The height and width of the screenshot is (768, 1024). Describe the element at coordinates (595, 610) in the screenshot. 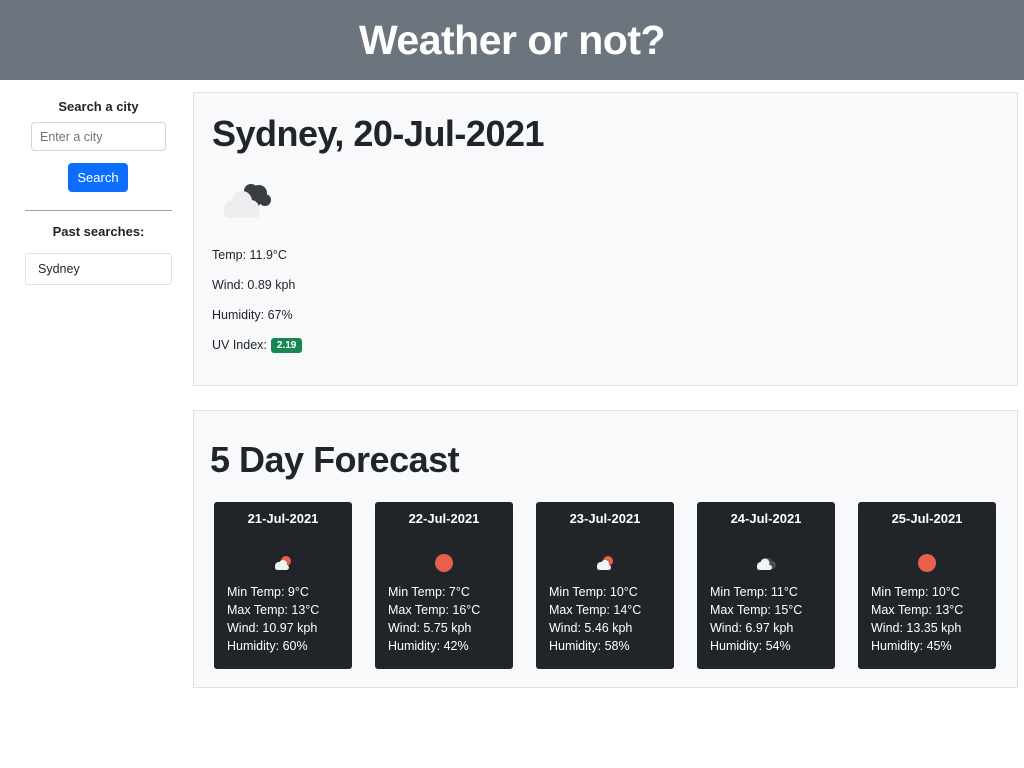

I see `forecast-max-temp: Max Temp: 14°C` at that location.